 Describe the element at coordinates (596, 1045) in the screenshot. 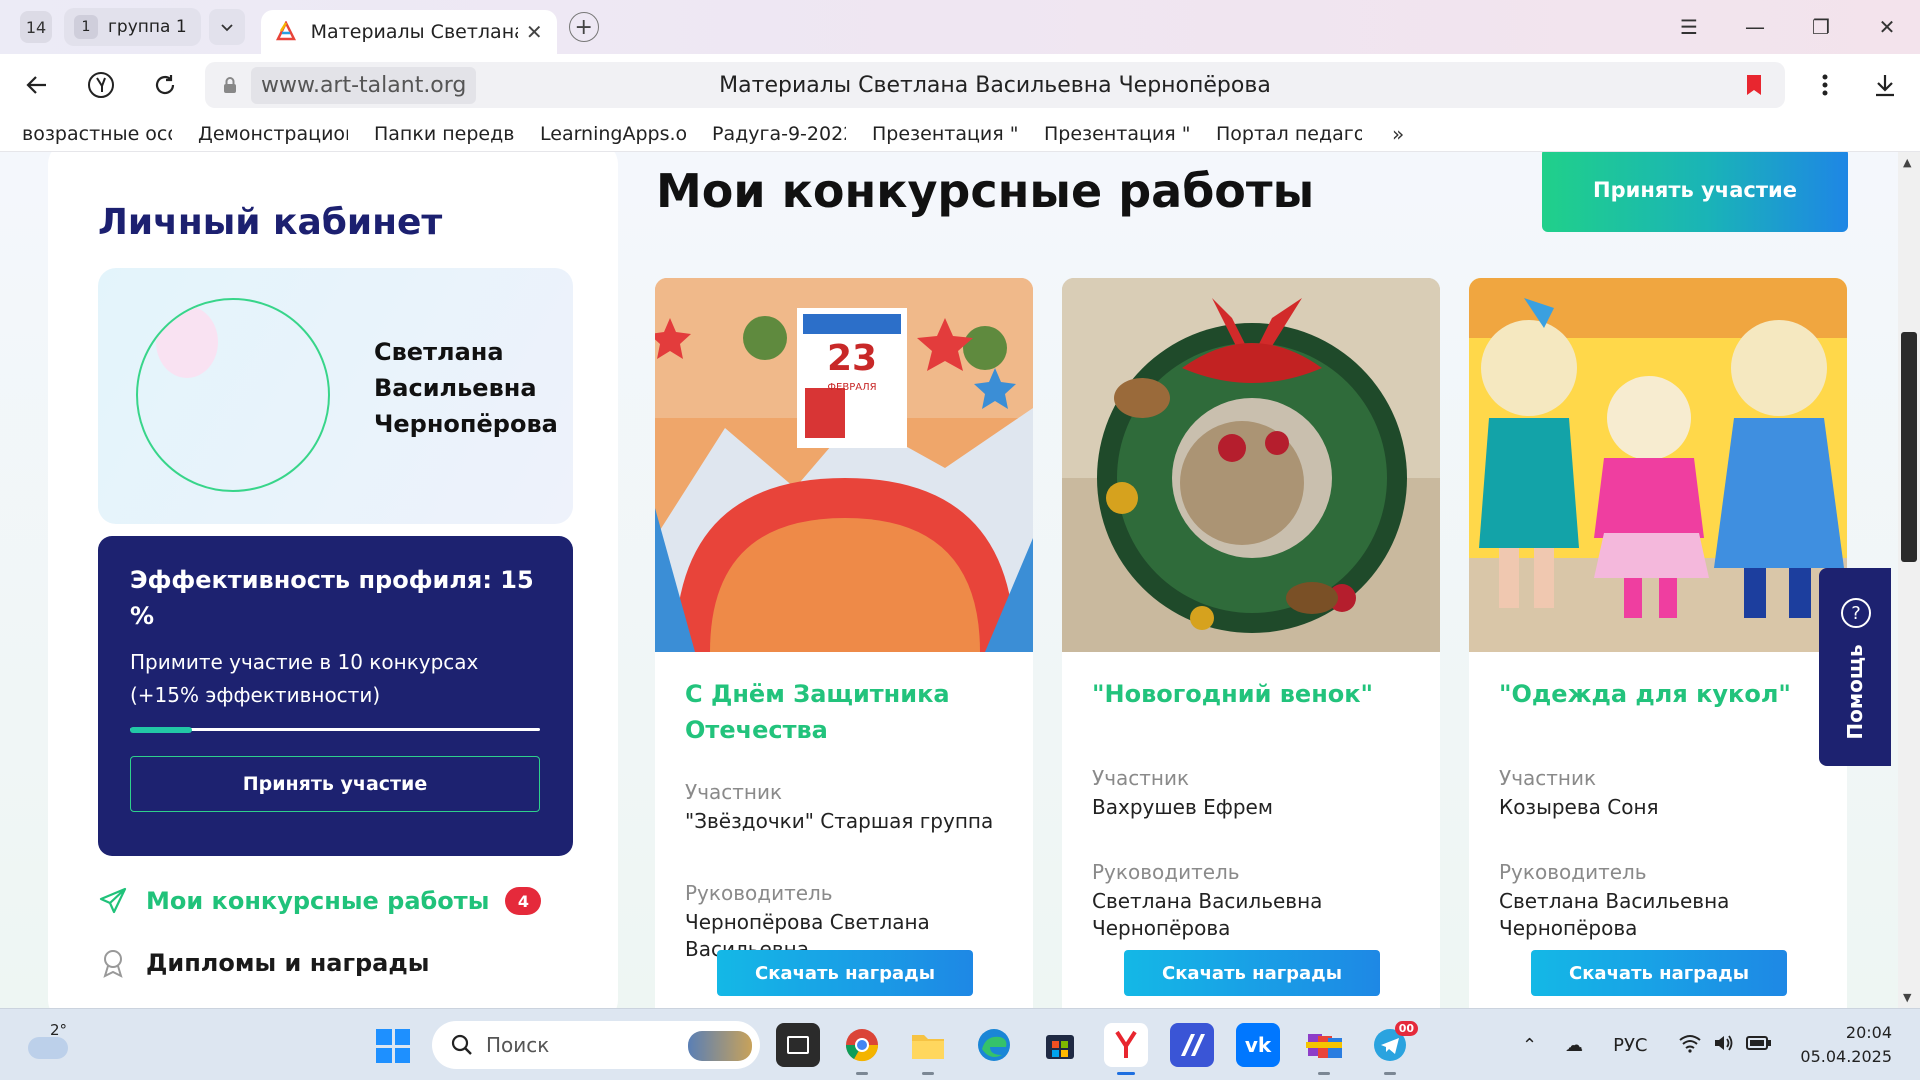

I see `taskbar-search: Поиск` at that location.